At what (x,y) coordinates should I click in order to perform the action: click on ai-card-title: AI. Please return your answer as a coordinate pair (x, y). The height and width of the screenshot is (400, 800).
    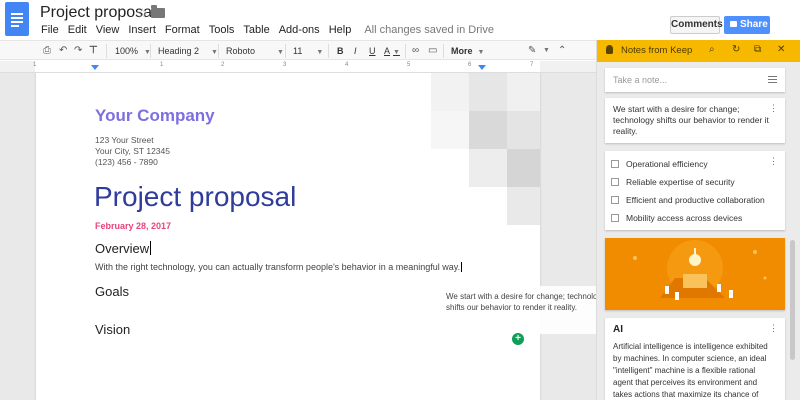
    Looking at the image, I should click on (618, 329).